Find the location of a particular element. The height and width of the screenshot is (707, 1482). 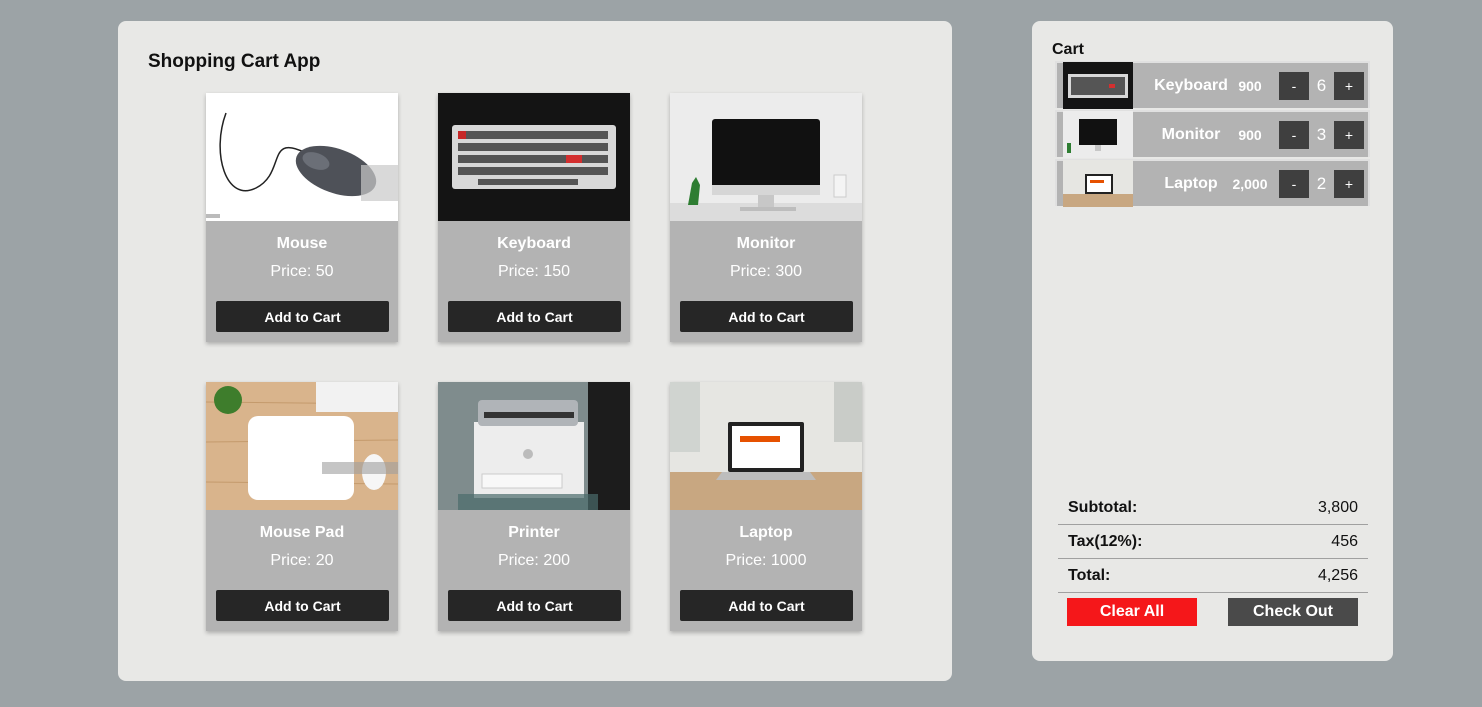

cart-item: Monitor 900 - 3 + is located at coordinates (1212, 134).